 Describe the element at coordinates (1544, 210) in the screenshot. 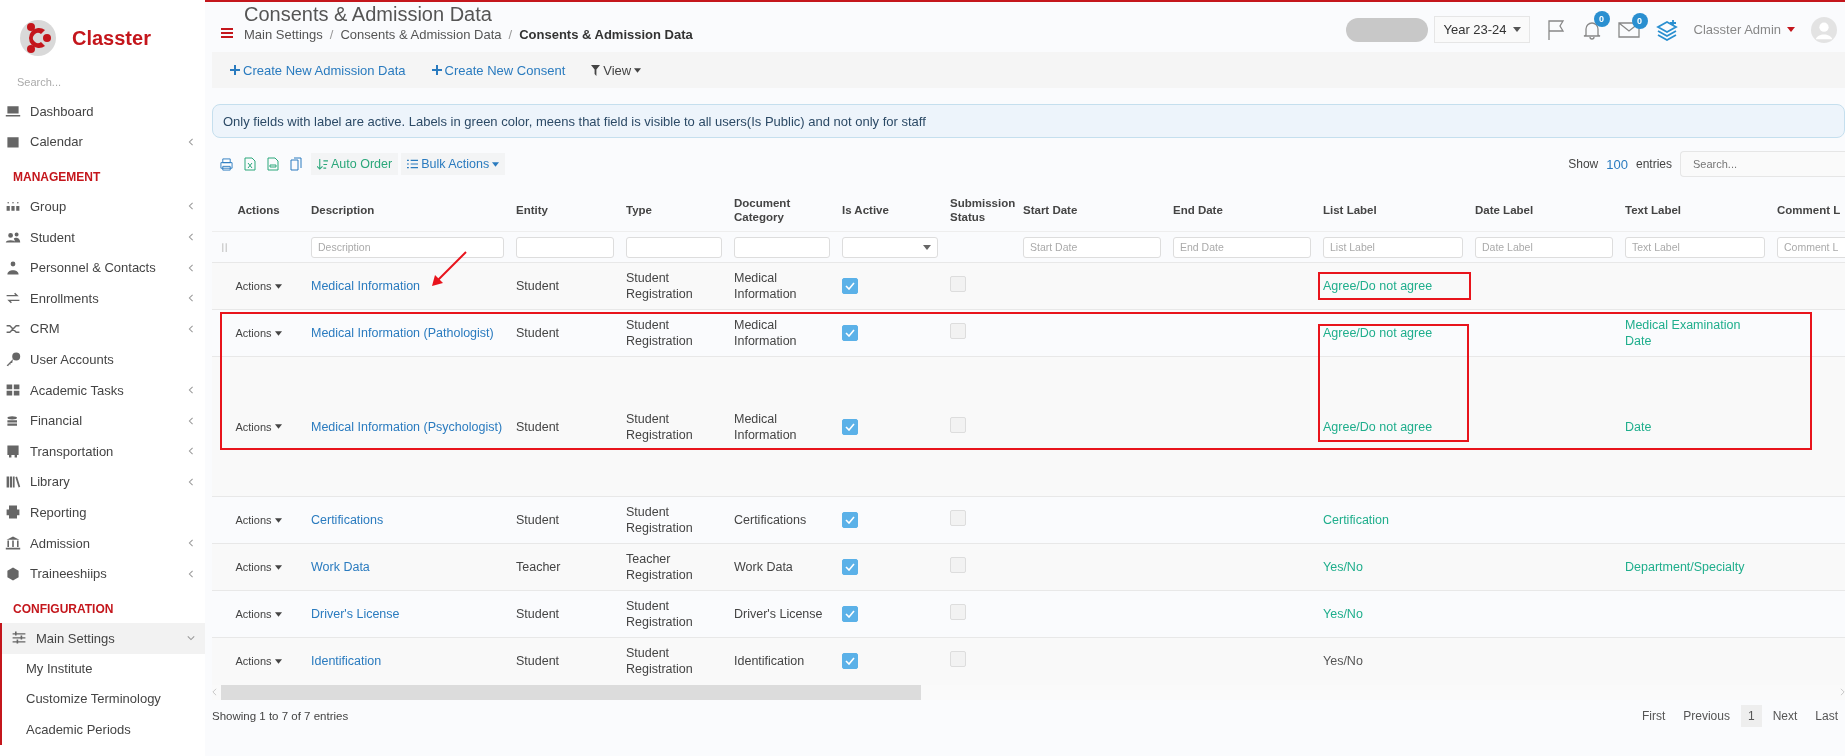

I see `column-header: Date Label` at that location.